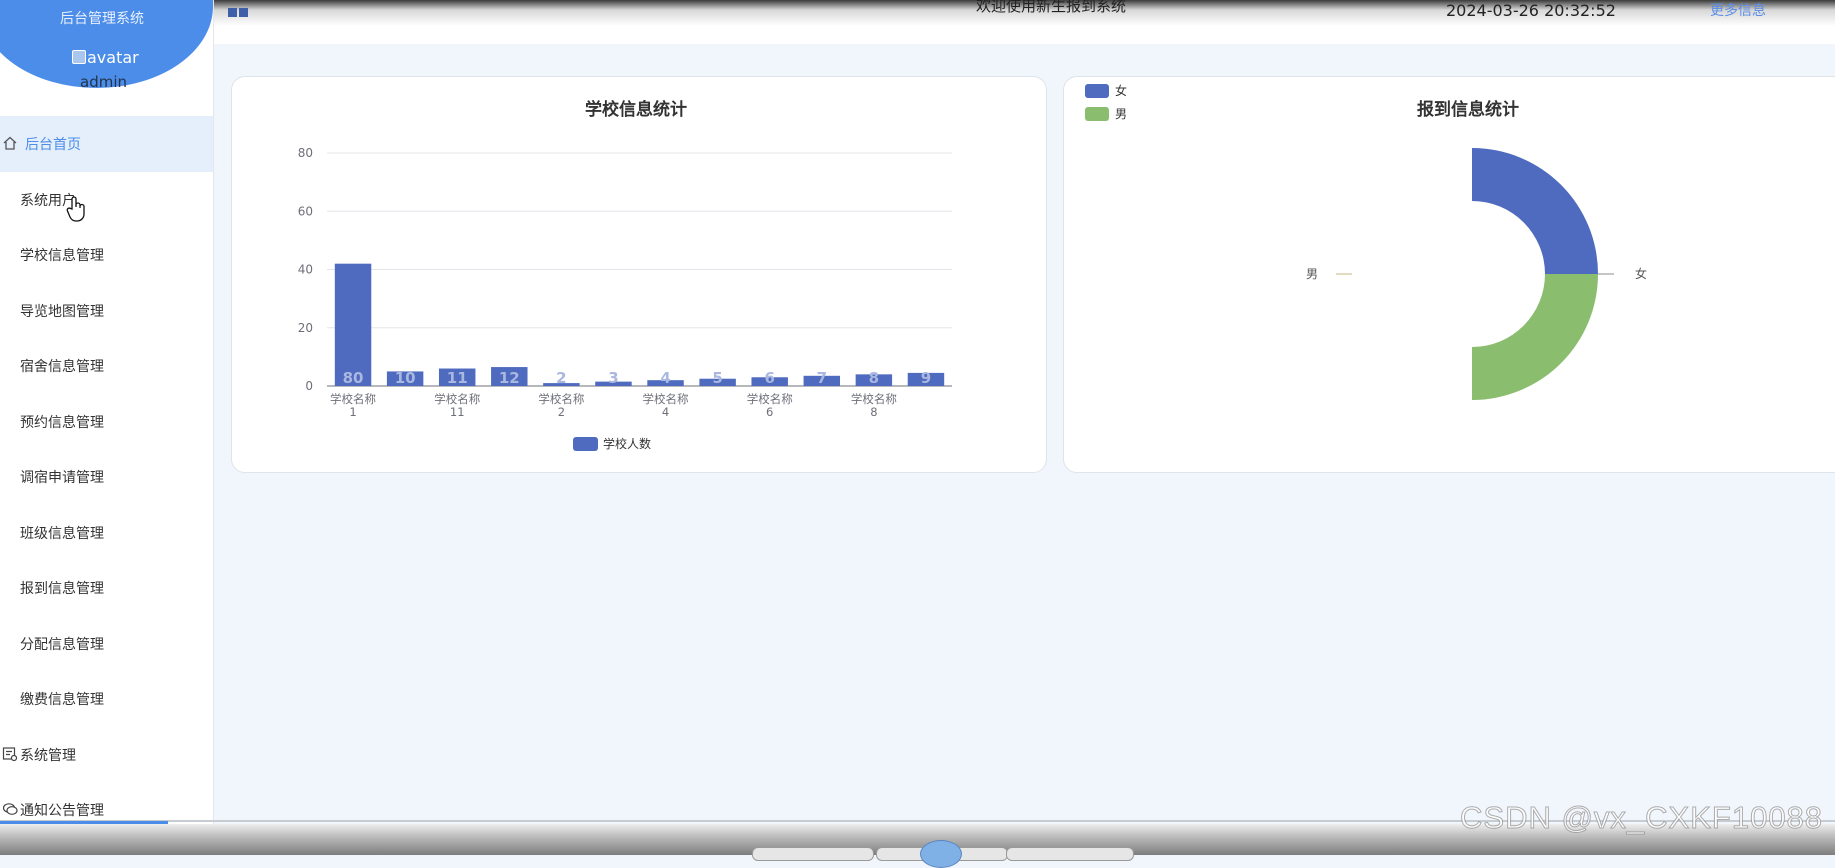  I want to click on pie-chart: 女男女男, so click(1366, 241).